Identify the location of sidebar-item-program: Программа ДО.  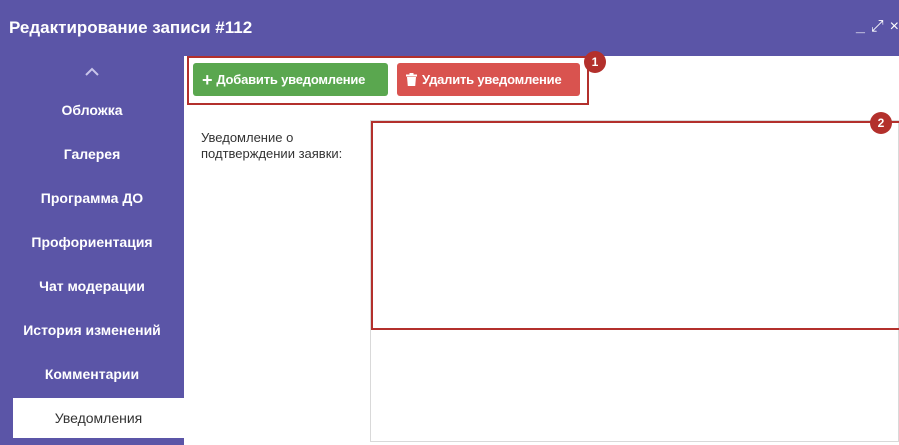
(92, 198).